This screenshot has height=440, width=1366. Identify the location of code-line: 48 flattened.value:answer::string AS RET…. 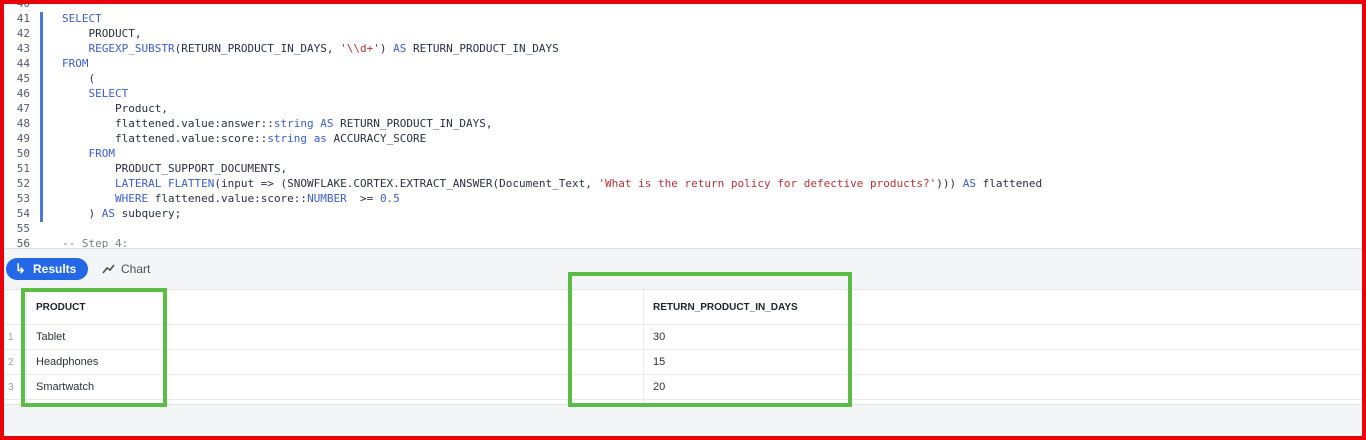
(683, 123).